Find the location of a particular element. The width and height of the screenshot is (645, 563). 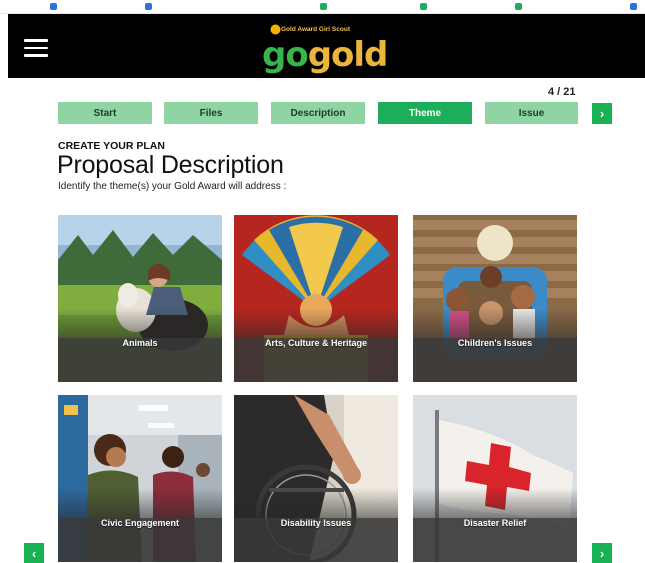

tab-start: Start is located at coordinates (105, 113).